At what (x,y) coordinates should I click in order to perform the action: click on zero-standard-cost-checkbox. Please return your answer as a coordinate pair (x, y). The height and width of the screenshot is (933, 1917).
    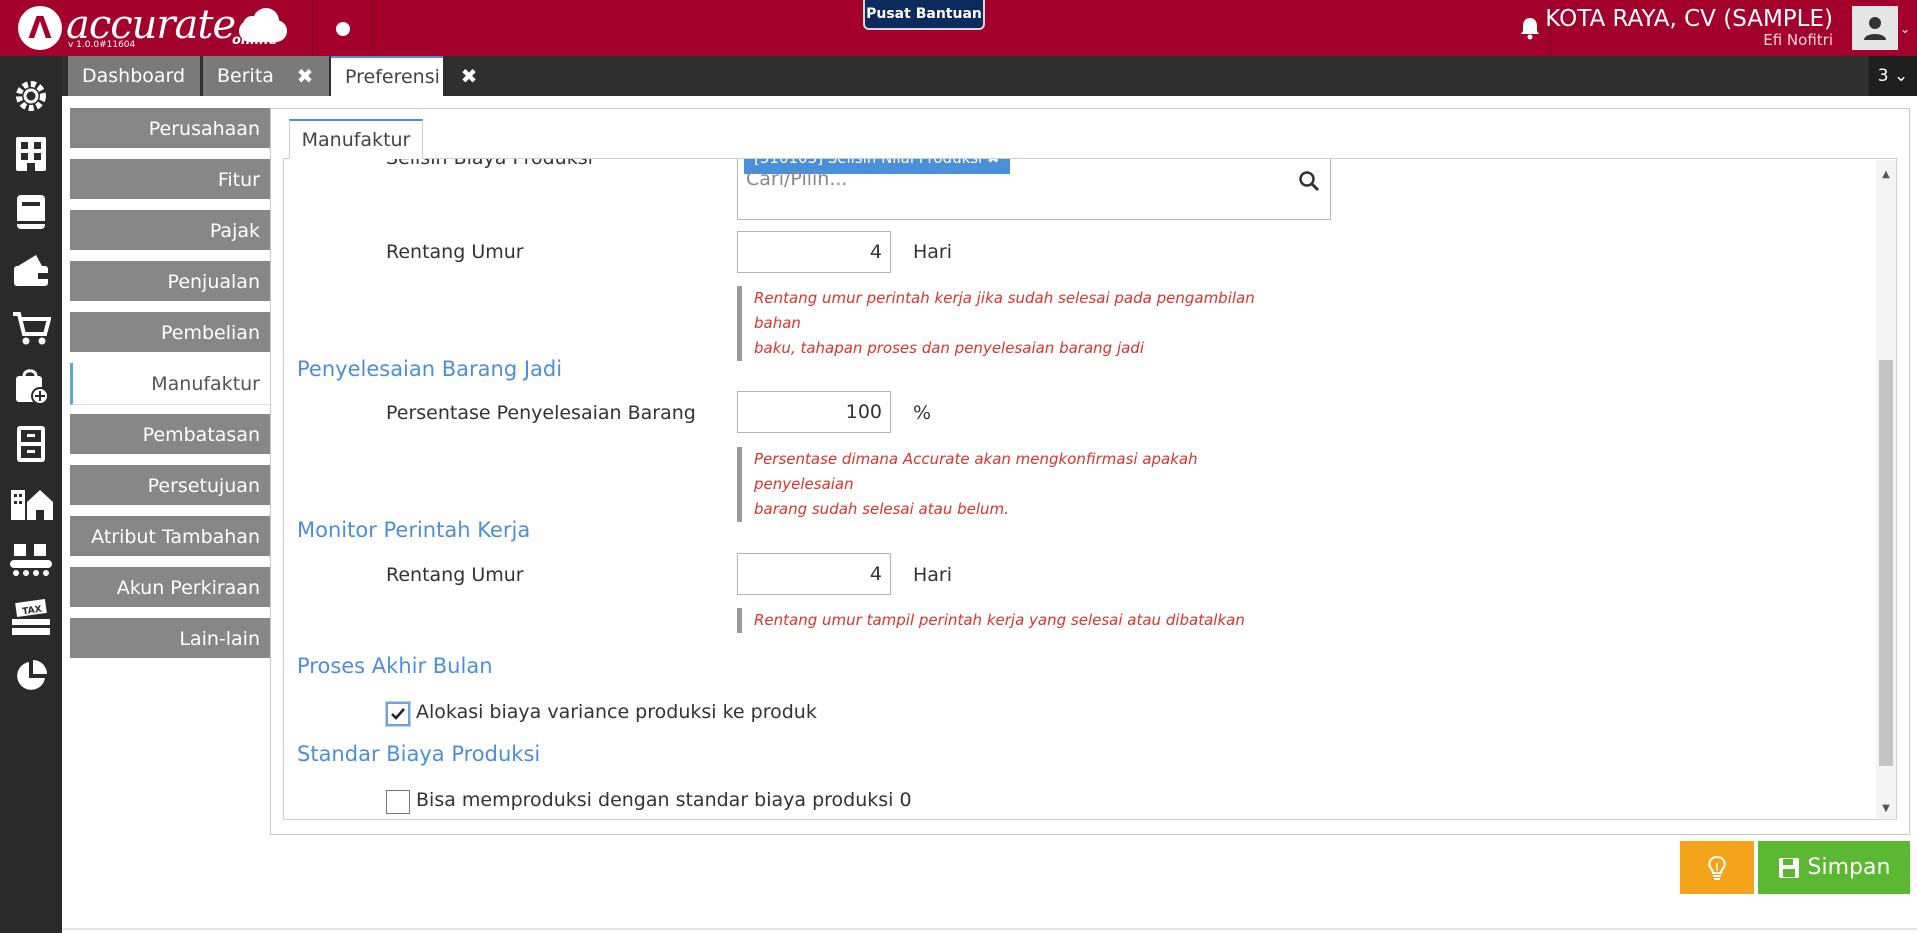
    Looking at the image, I should click on (398, 802).